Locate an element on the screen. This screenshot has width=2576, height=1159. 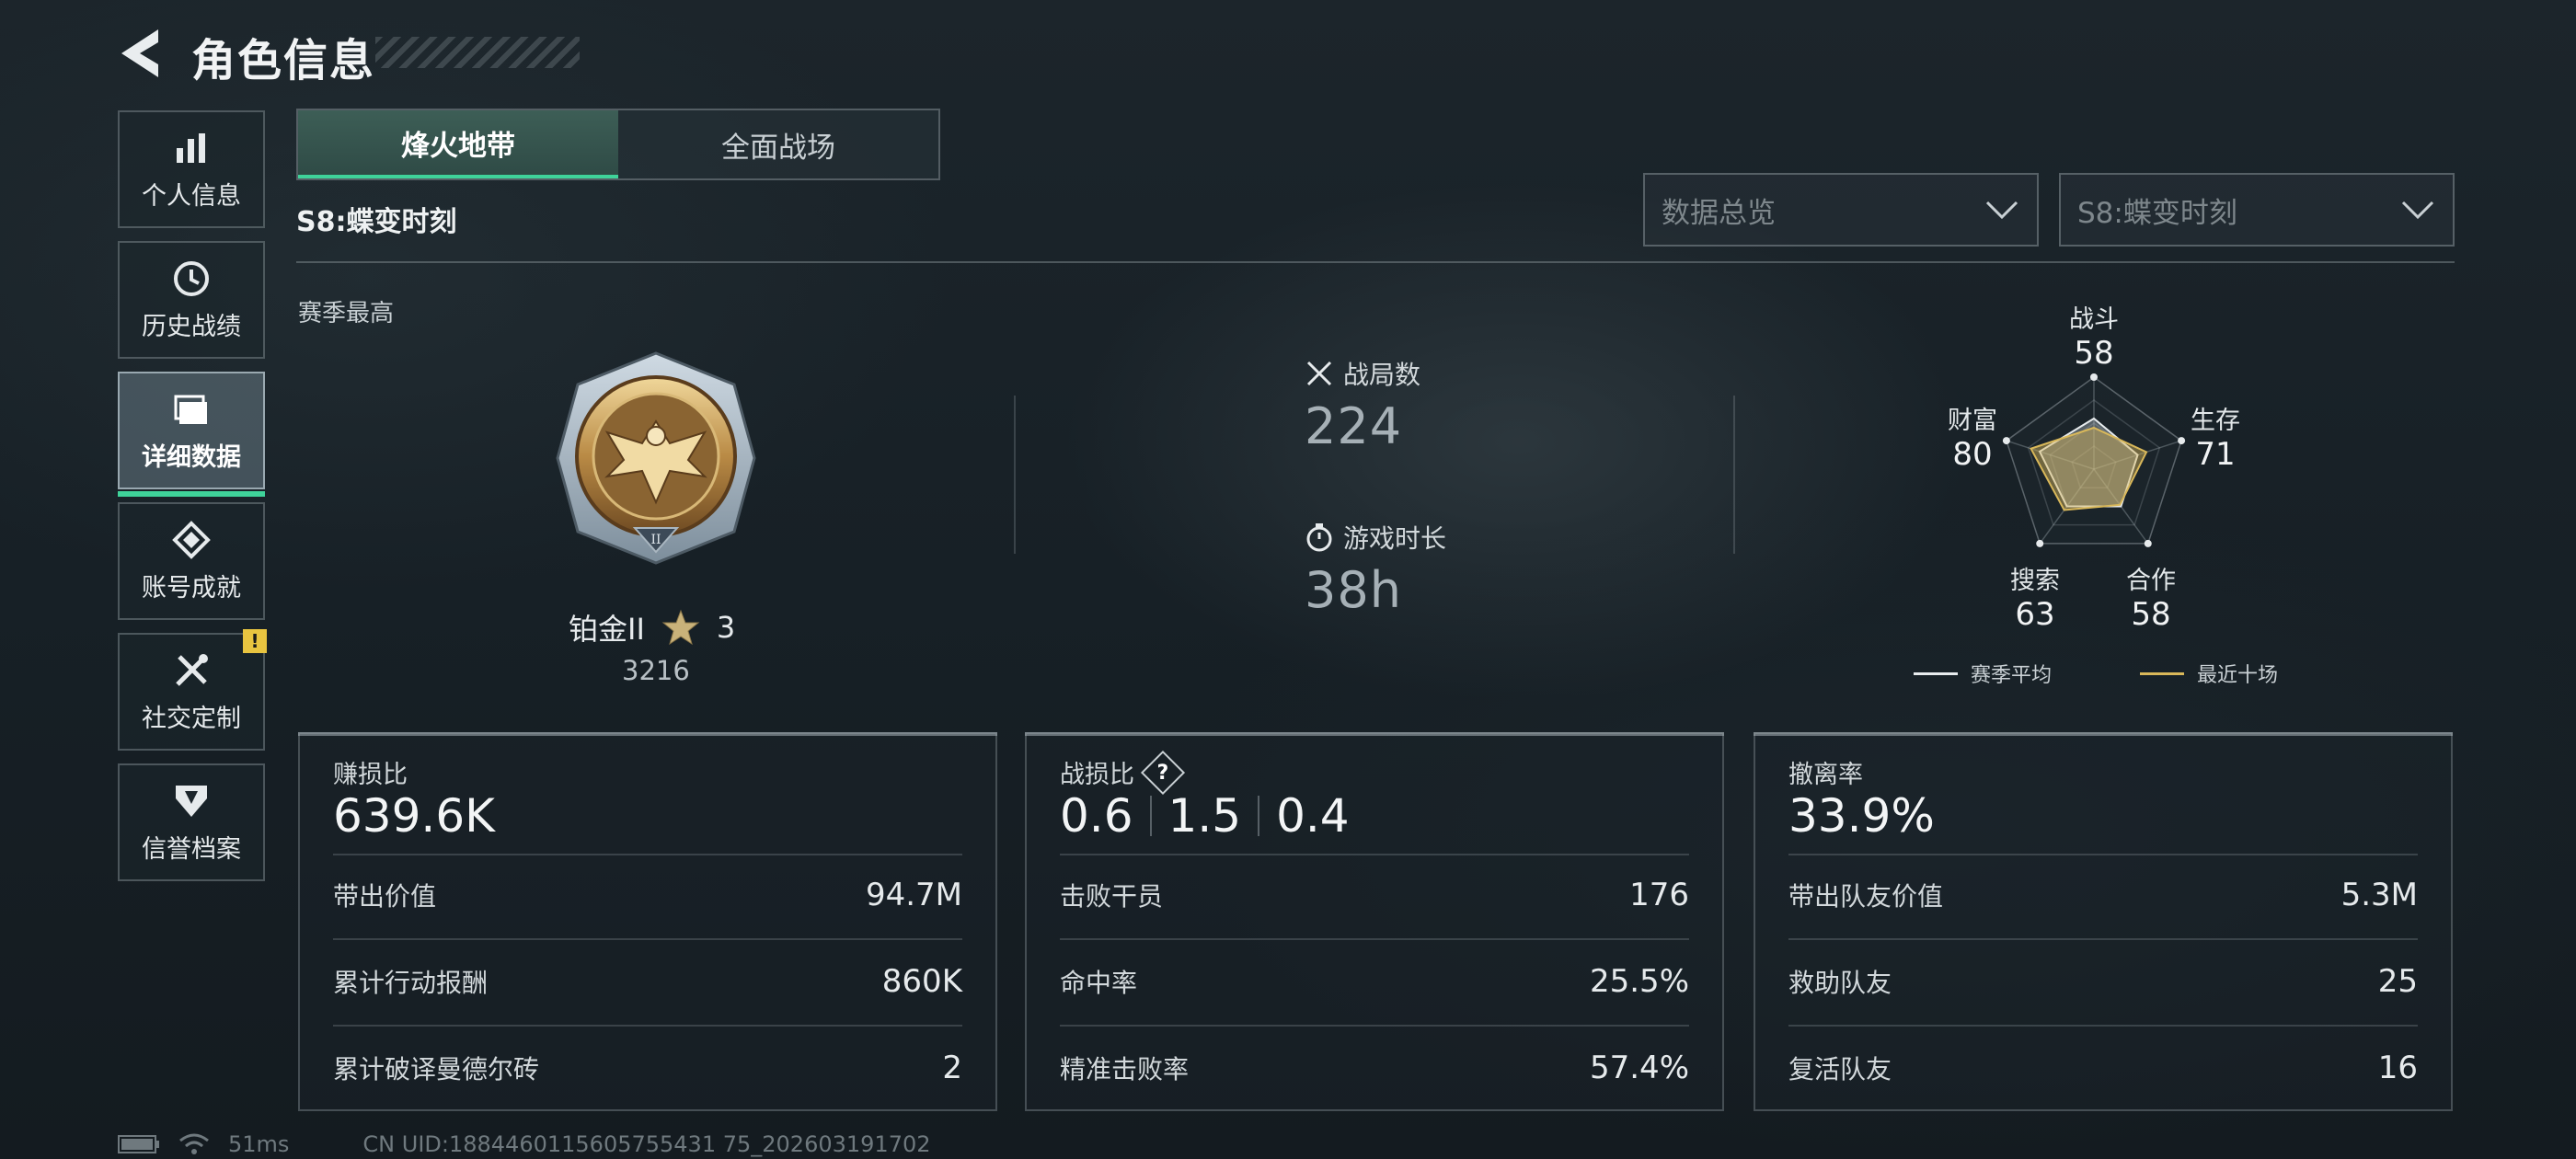
stat-row: 精准击败率 57.4% is located at coordinates (1374, 1068).